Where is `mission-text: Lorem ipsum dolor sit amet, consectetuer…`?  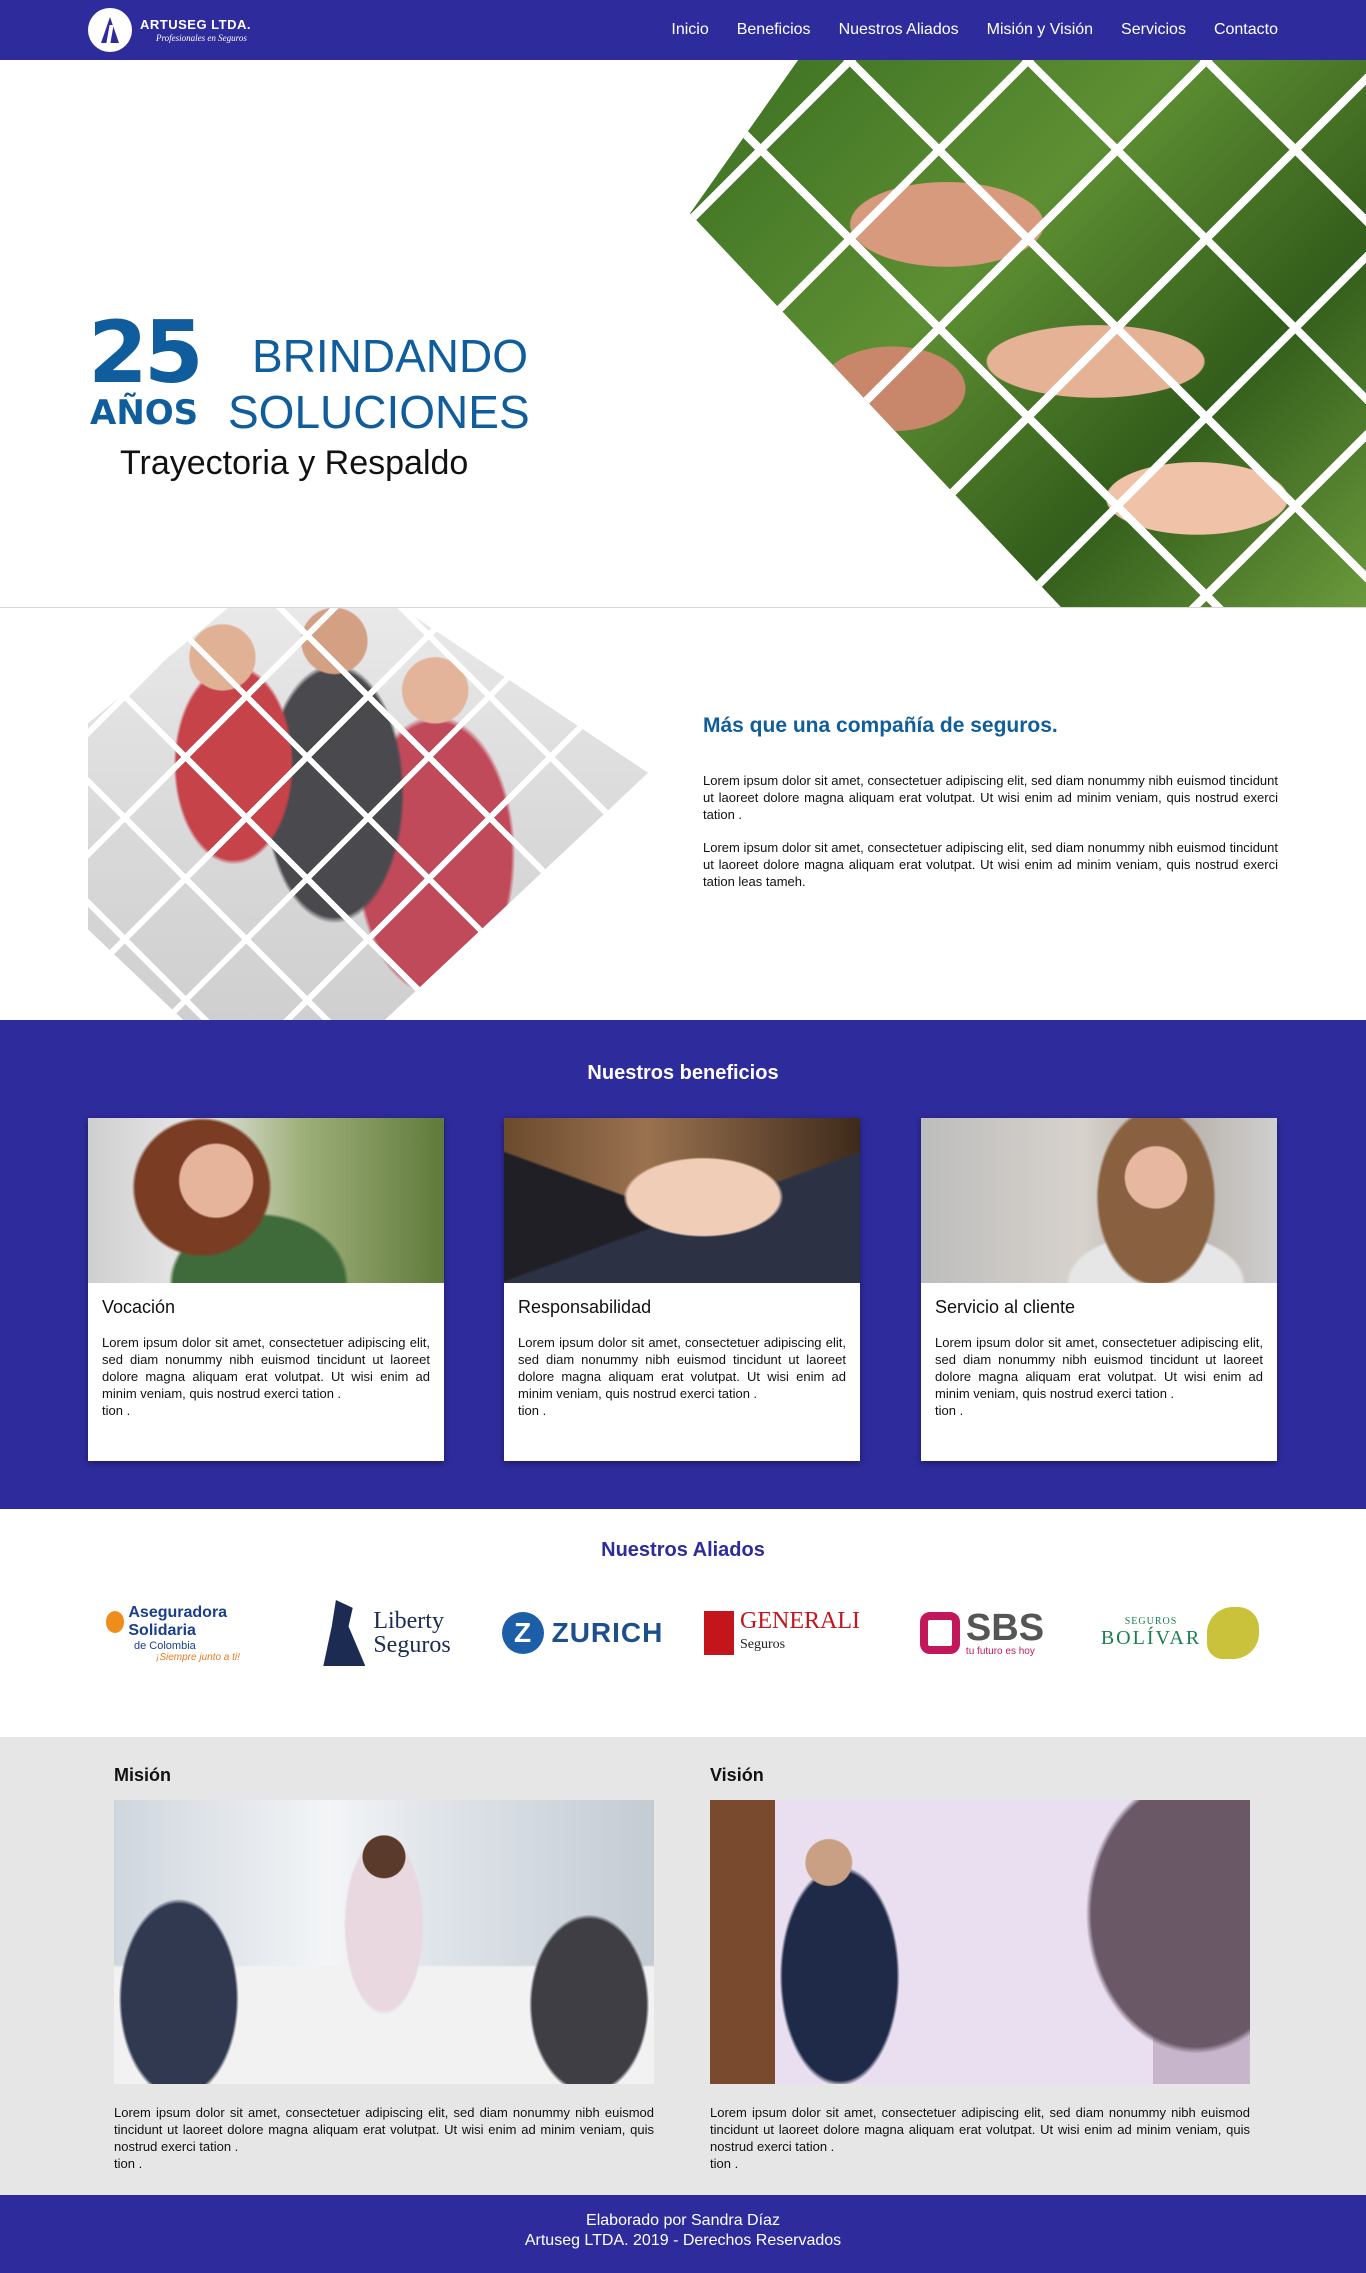
mission-text: Lorem ipsum dolor sit amet, consectetuer… is located at coordinates (384, 2138).